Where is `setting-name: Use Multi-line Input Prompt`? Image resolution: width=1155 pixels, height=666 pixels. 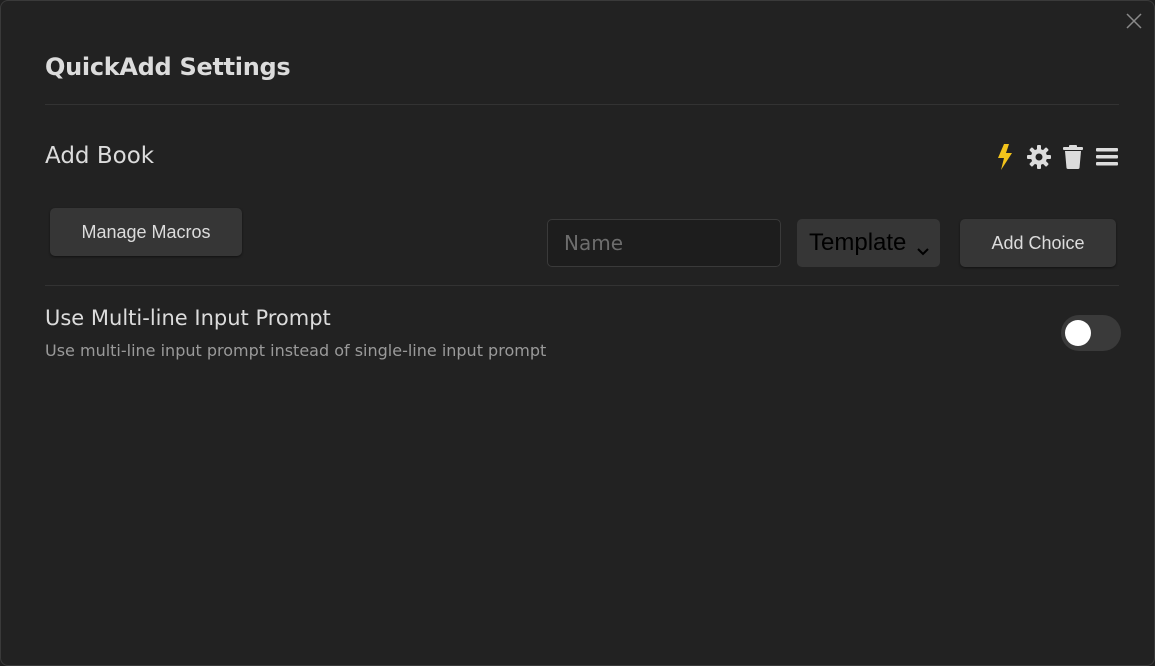 setting-name: Use Multi-line Input Prompt is located at coordinates (188, 318).